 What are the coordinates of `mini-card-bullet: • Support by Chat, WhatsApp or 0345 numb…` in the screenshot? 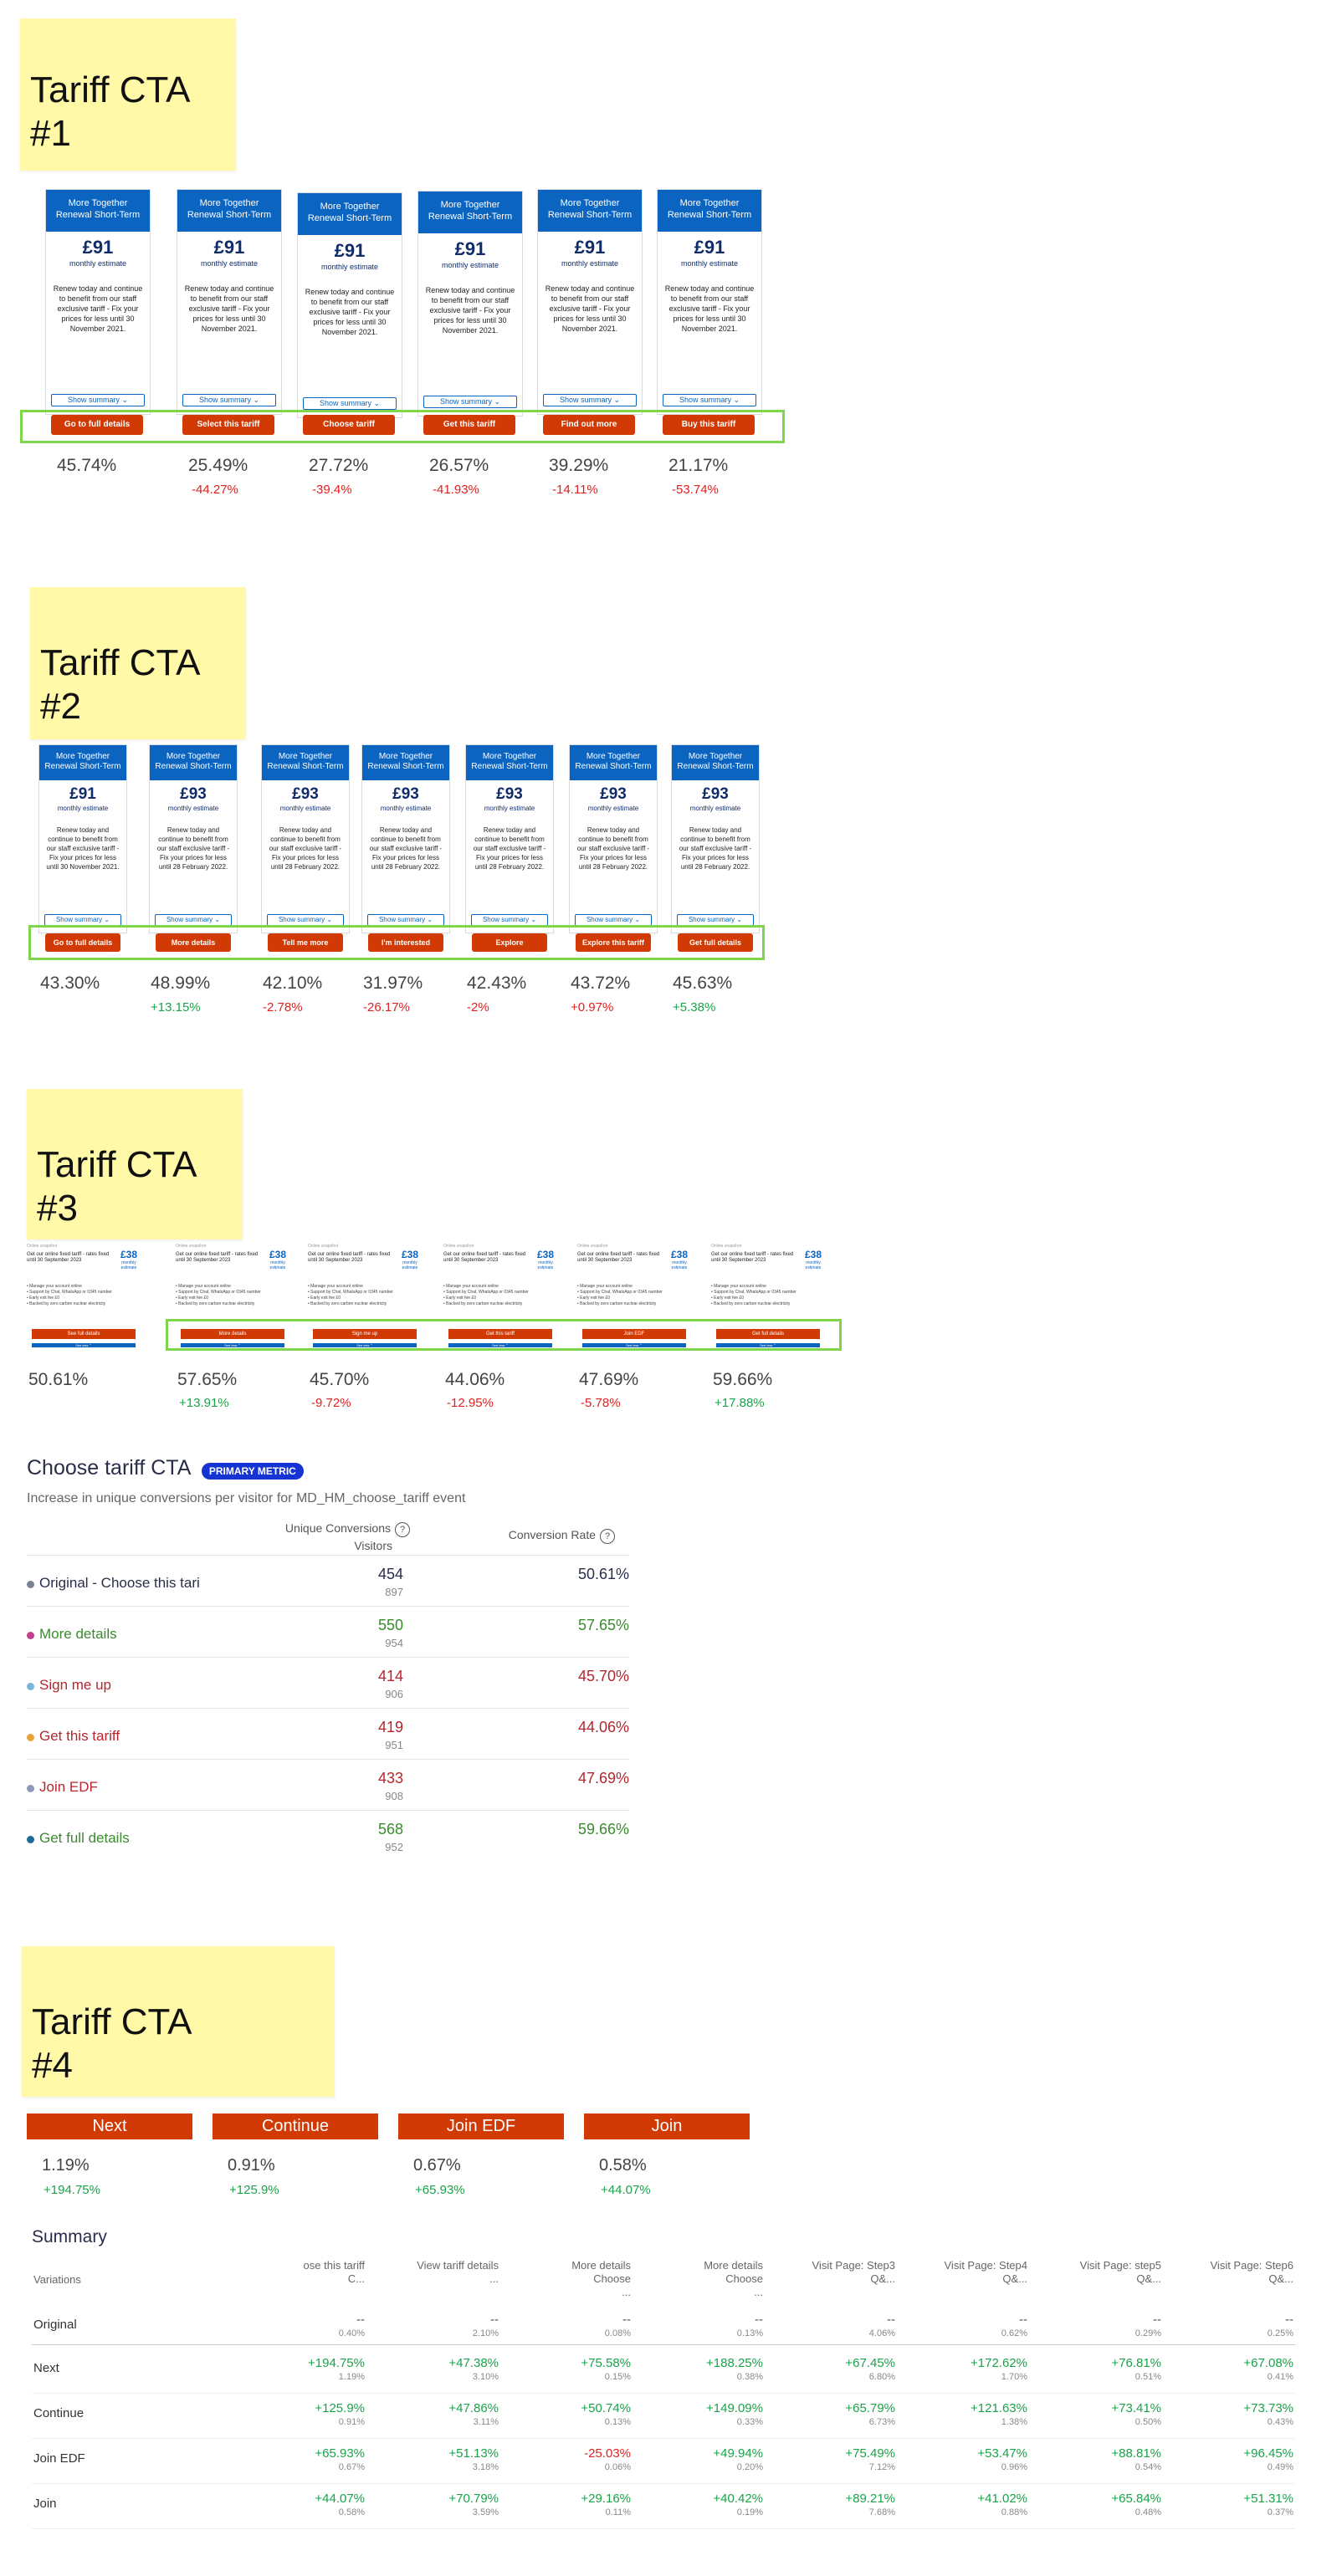 It's located at (620, 1292).